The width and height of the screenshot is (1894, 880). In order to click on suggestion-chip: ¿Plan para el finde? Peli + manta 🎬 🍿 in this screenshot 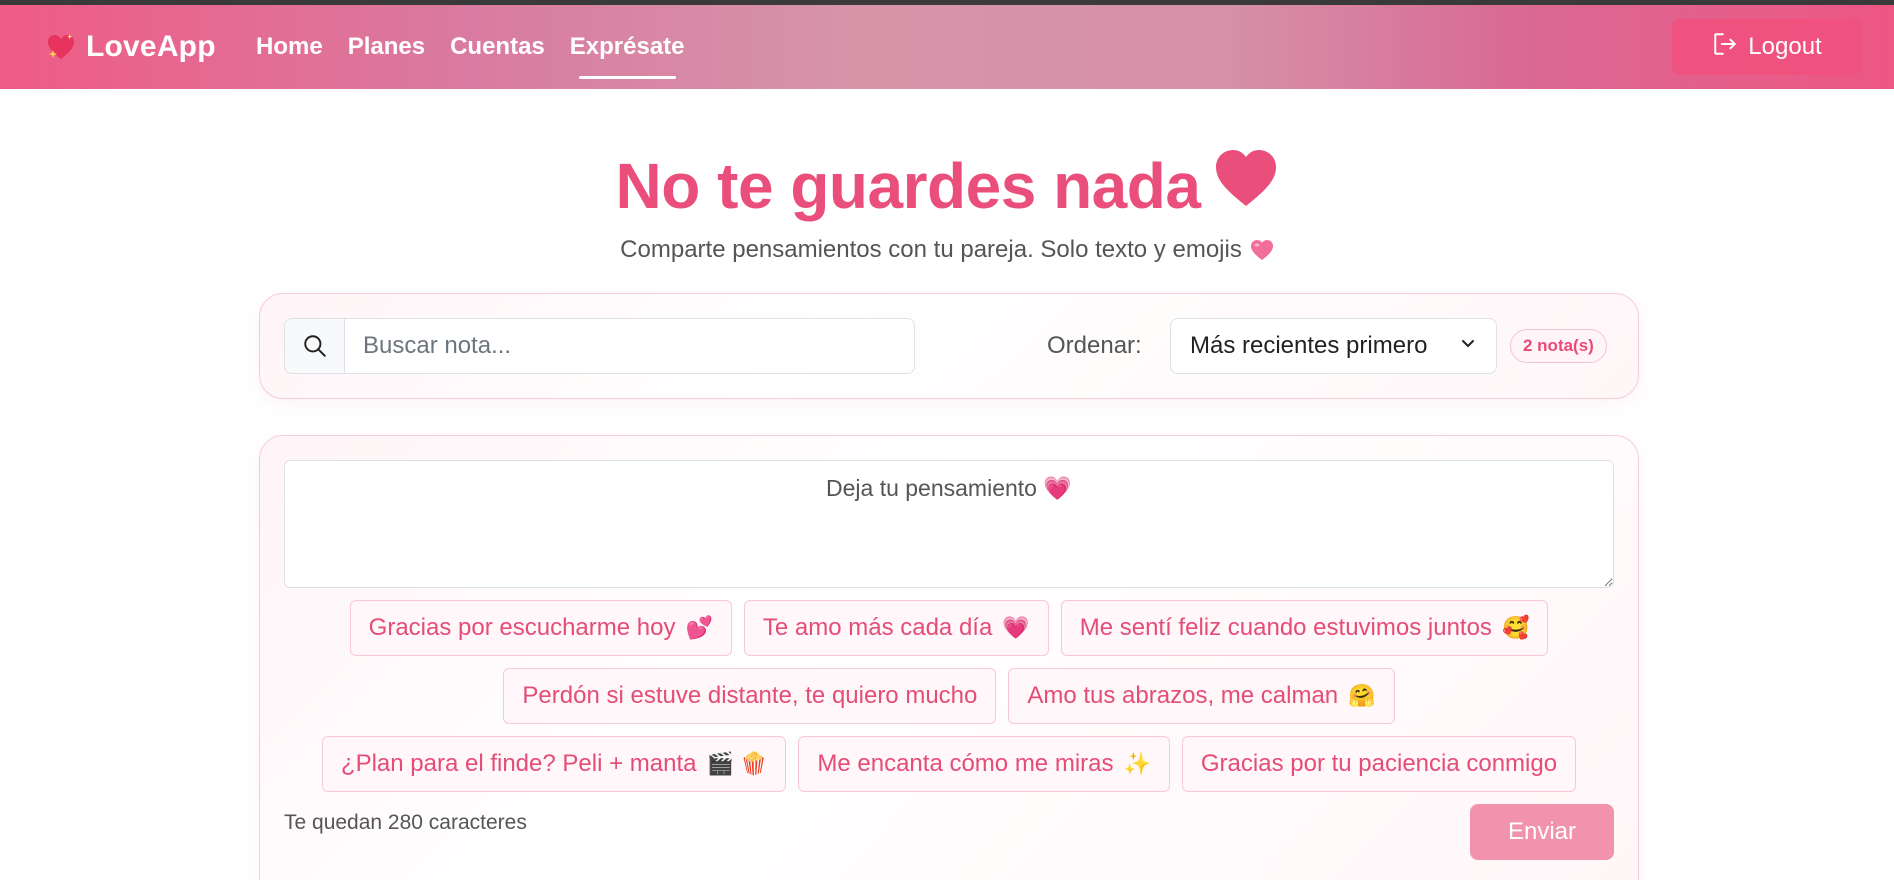, I will do `click(554, 764)`.